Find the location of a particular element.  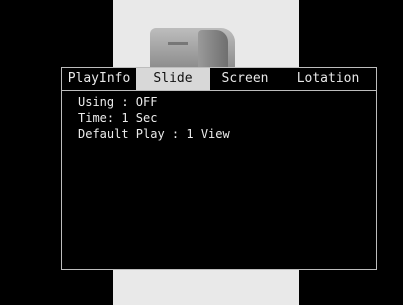

setting-default-play: Default Play : 1 View is located at coordinates (227, 134).